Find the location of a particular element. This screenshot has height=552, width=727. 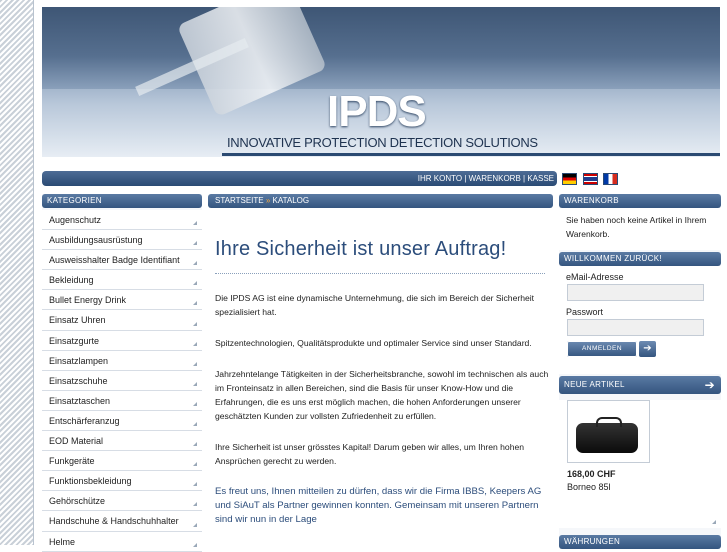

category-item: Helme is located at coordinates (122, 541).